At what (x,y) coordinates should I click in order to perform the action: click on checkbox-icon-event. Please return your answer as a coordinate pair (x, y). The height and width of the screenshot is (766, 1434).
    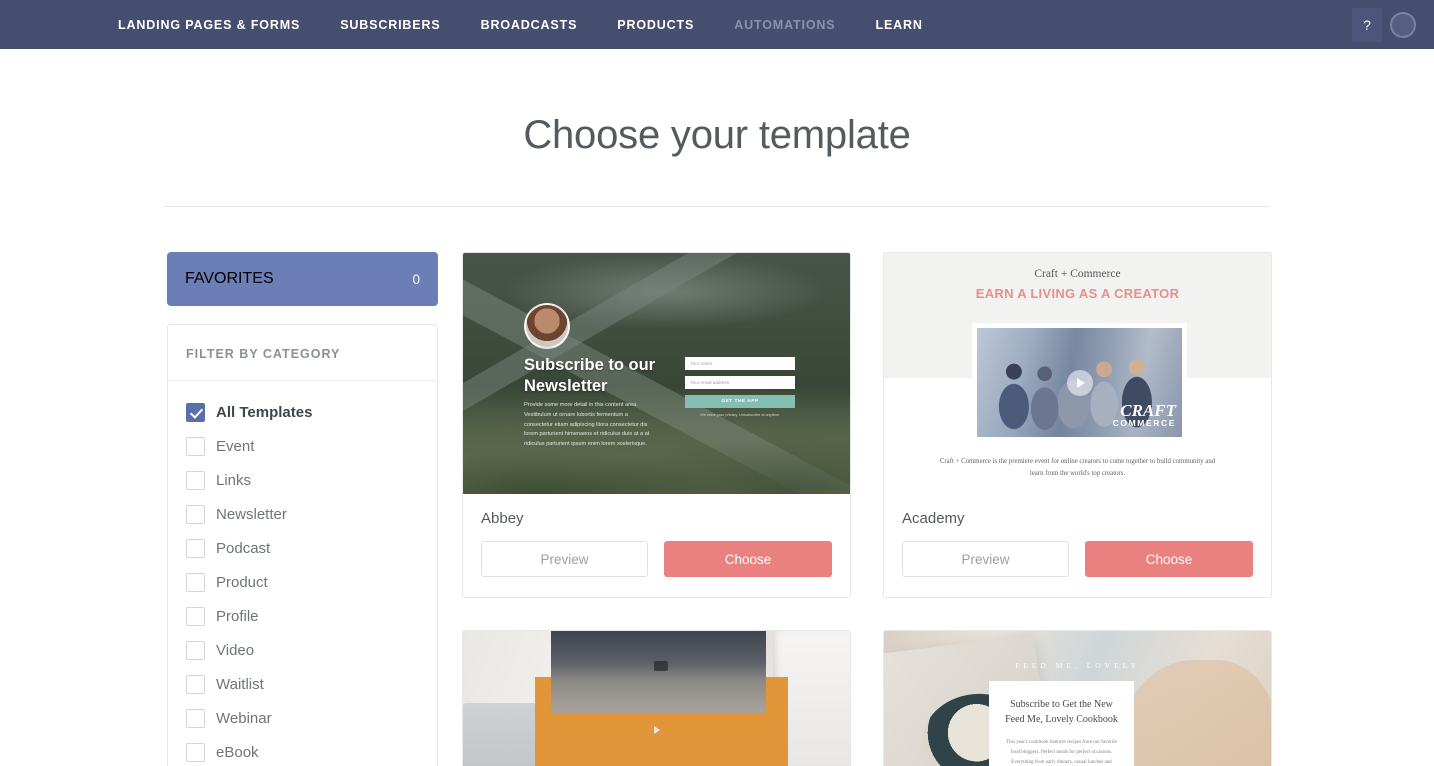
    Looking at the image, I should click on (195, 446).